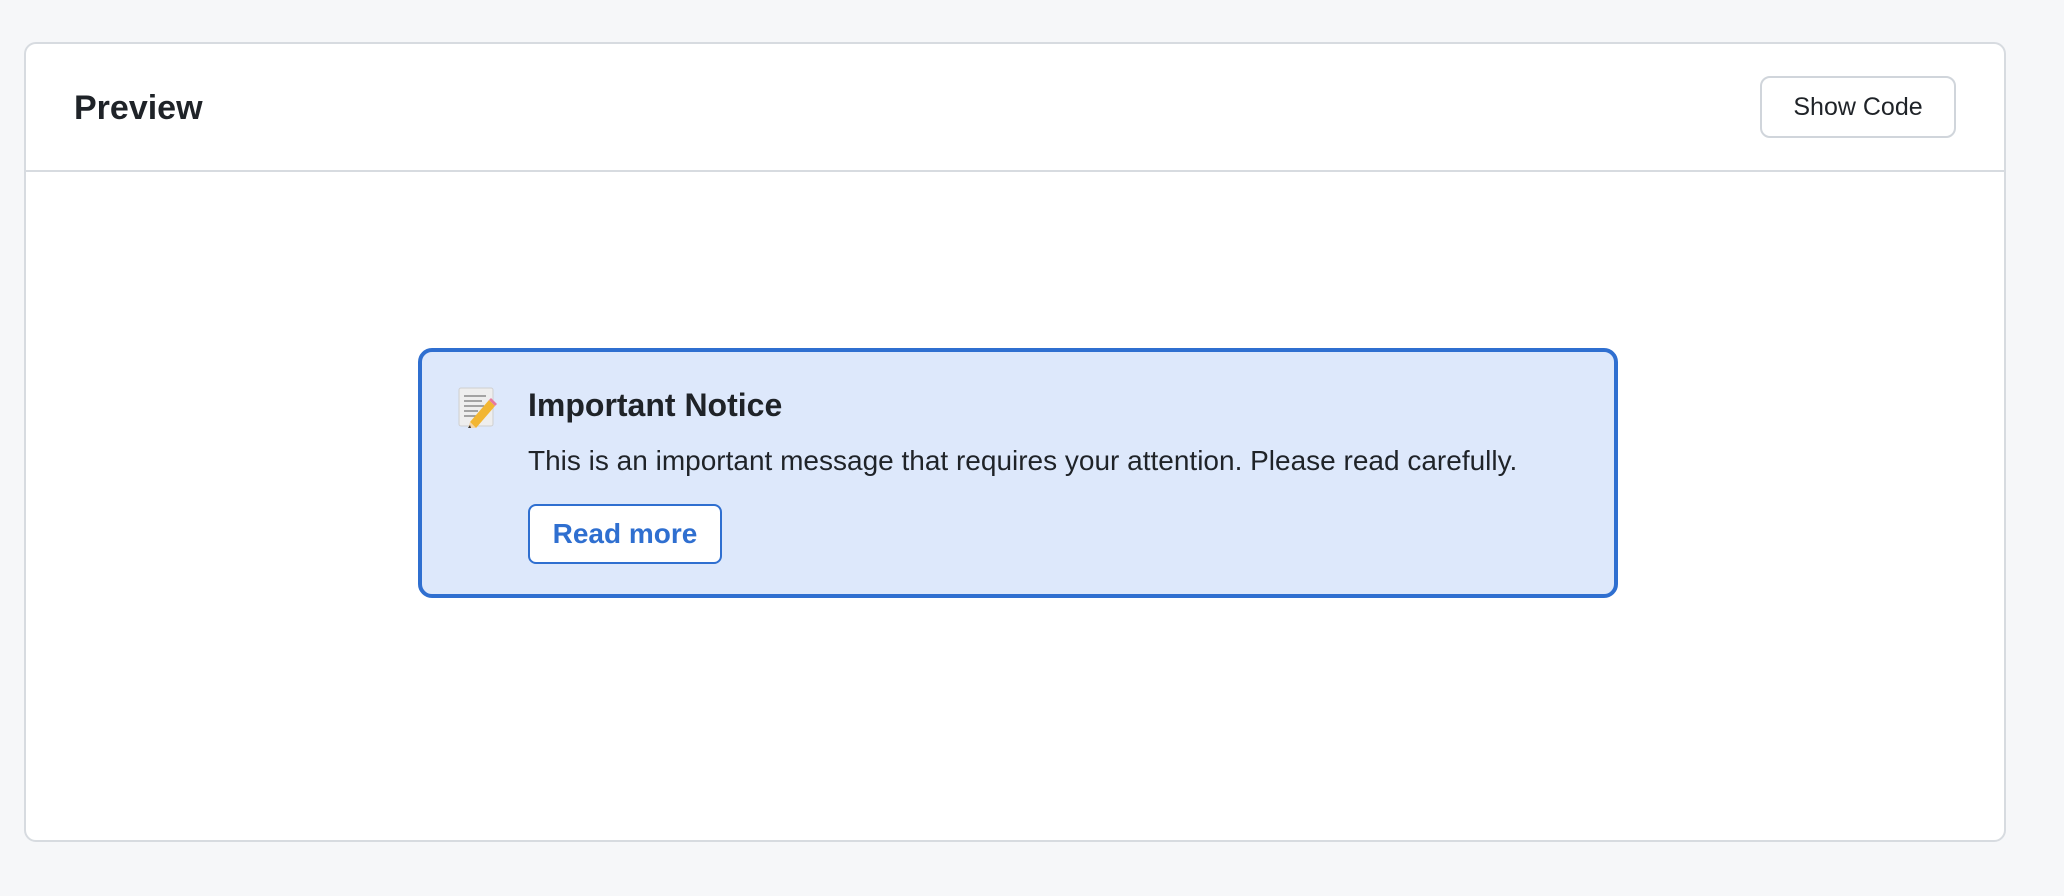 The width and height of the screenshot is (2064, 896). I want to click on read-more-button: Read more, so click(625, 534).